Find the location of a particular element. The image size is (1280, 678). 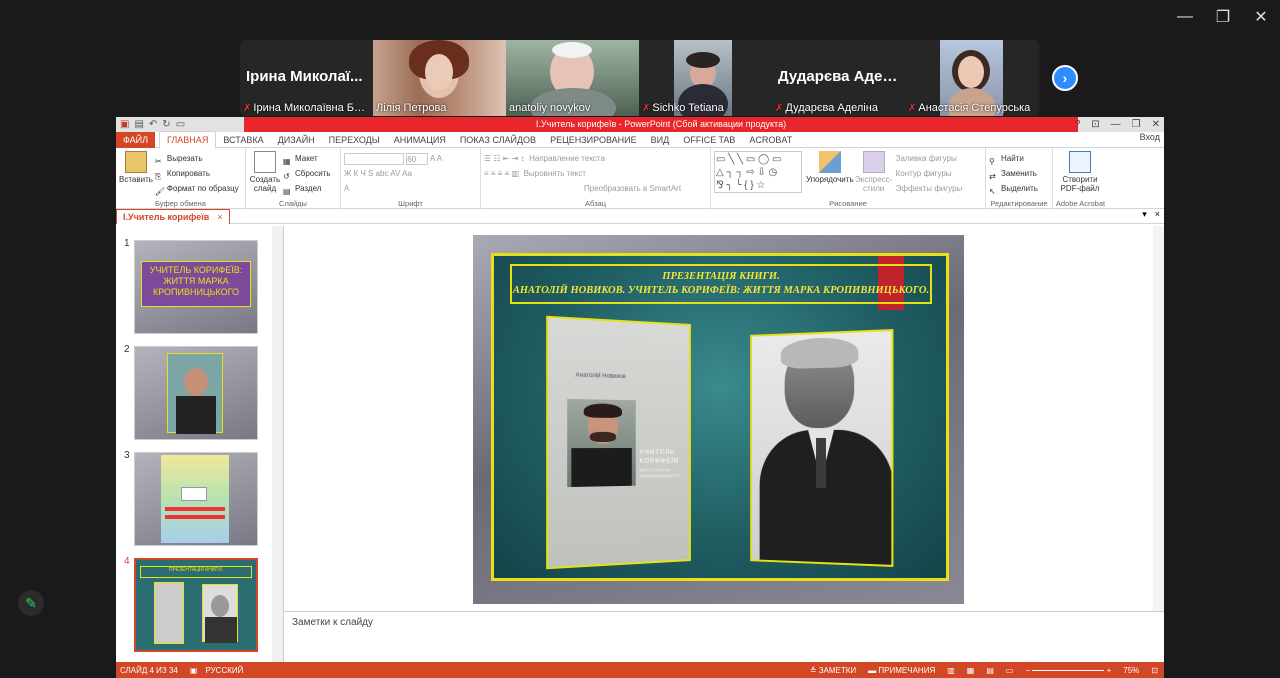

copy-icon: ⎘ is located at coordinates (158, 176).